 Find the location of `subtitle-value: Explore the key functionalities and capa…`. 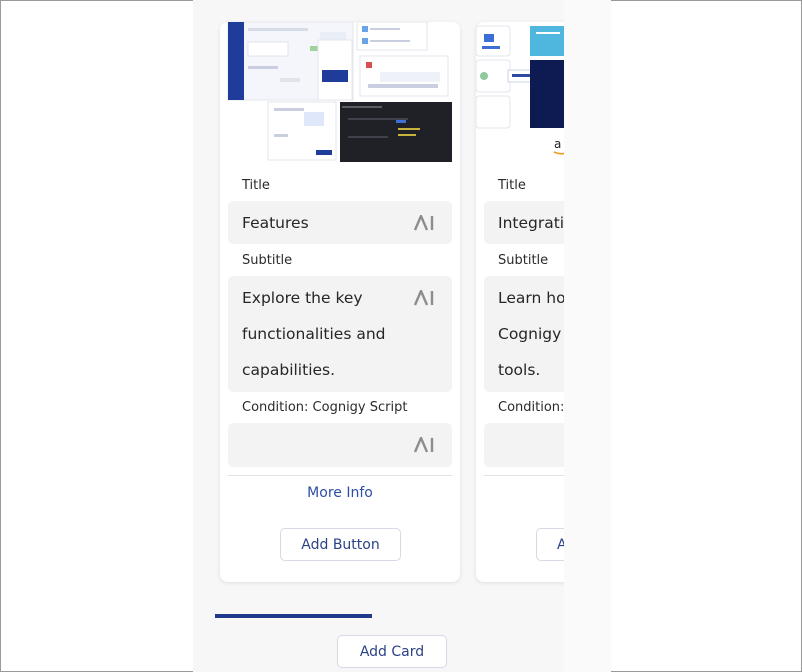

subtitle-value: Explore the key functionalities and capa… is located at coordinates (314, 334).